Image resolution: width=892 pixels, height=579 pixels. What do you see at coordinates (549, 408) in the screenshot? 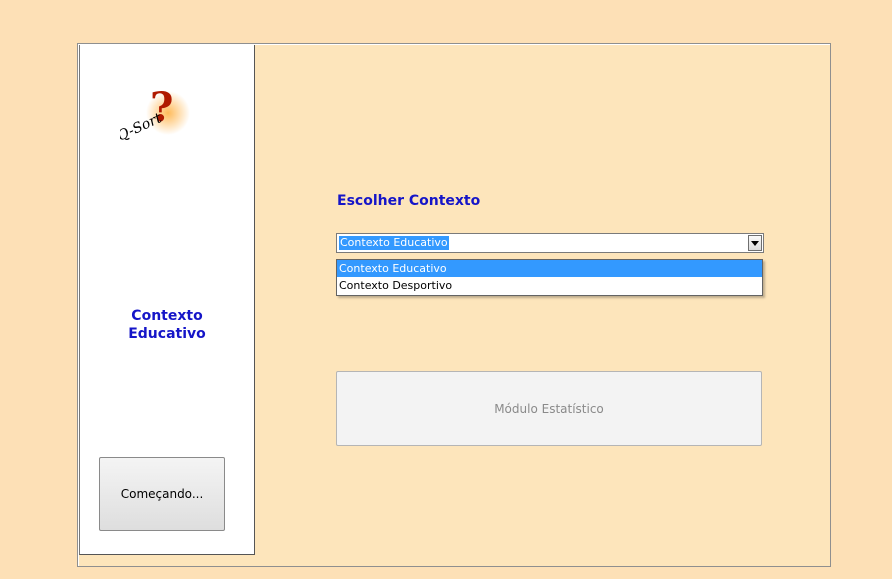
I see `statistics-module-button: Módulo Estatístico` at bounding box center [549, 408].